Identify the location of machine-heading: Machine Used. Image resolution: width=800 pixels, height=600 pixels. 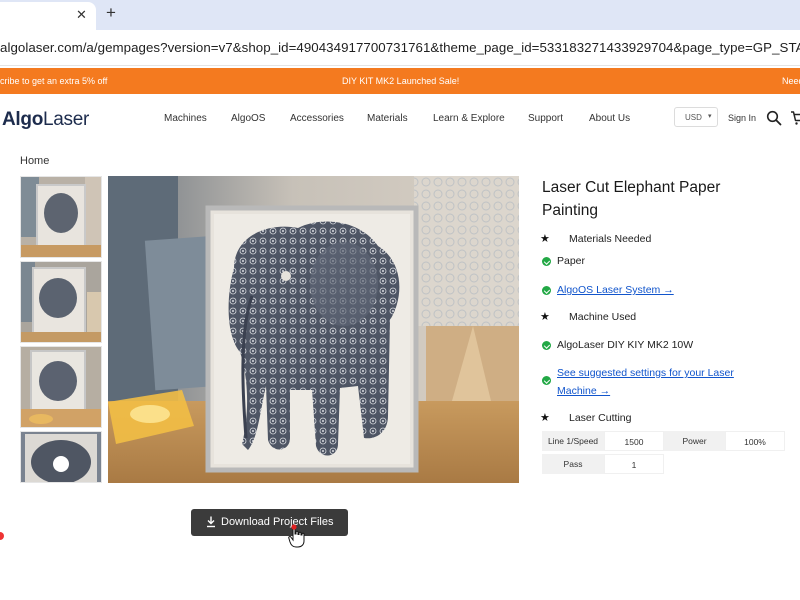
(603, 317).